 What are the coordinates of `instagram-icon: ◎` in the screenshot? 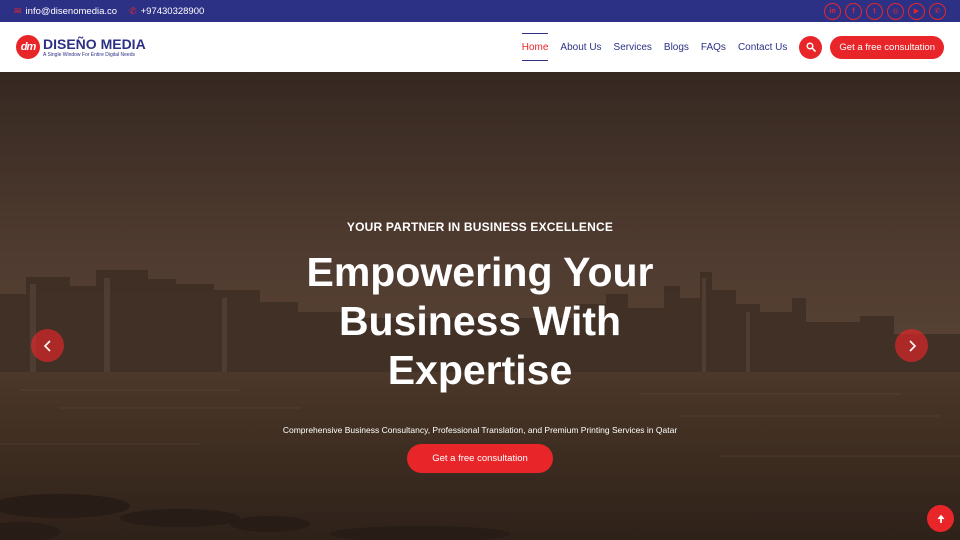 It's located at (895, 11).